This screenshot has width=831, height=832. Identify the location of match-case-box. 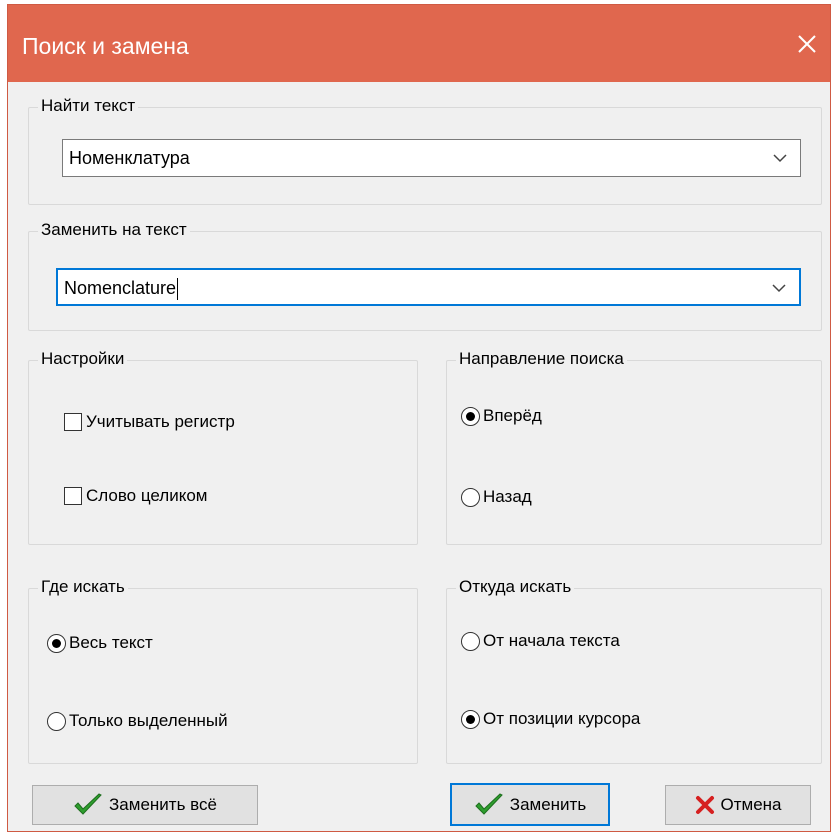
(73, 422).